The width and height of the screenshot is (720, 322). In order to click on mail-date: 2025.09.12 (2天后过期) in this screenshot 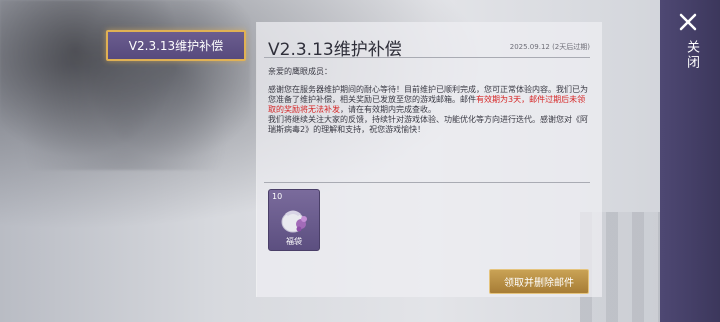, I will do `click(549, 47)`.